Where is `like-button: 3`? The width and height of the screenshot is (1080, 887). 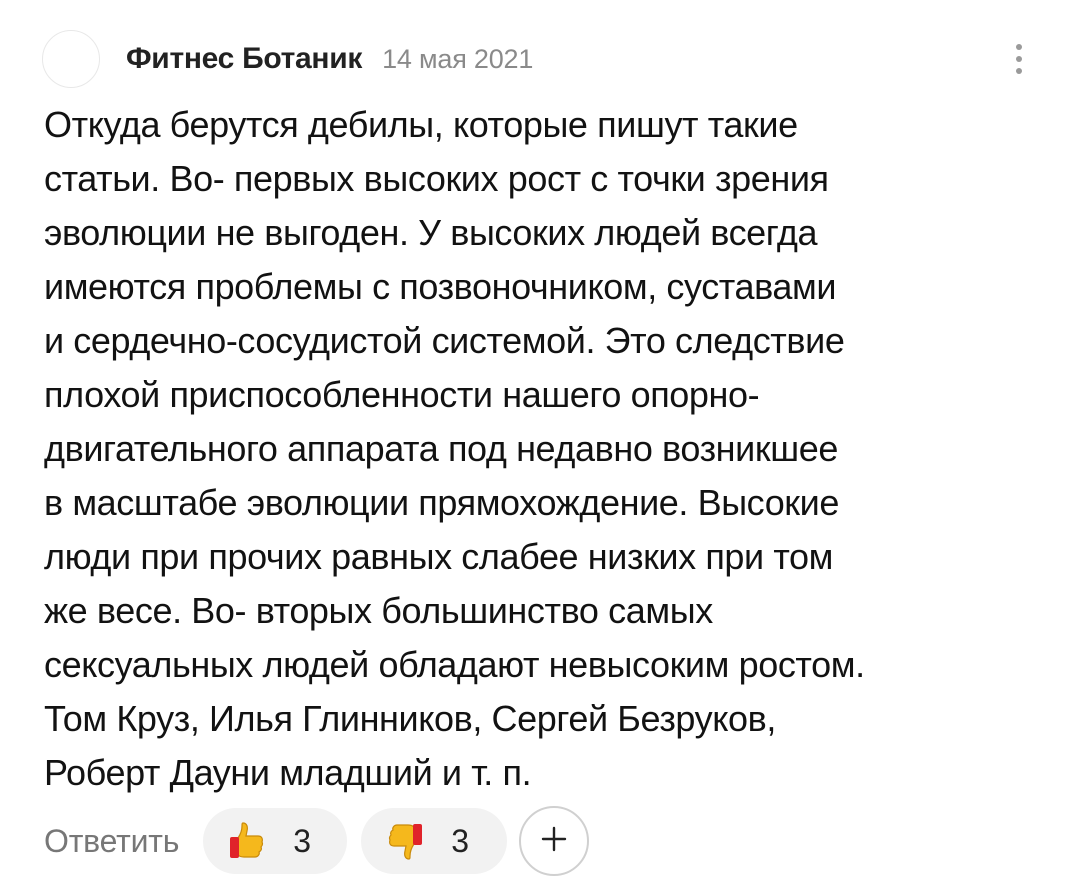
like-button: 3 is located at coordinates (275, 841).